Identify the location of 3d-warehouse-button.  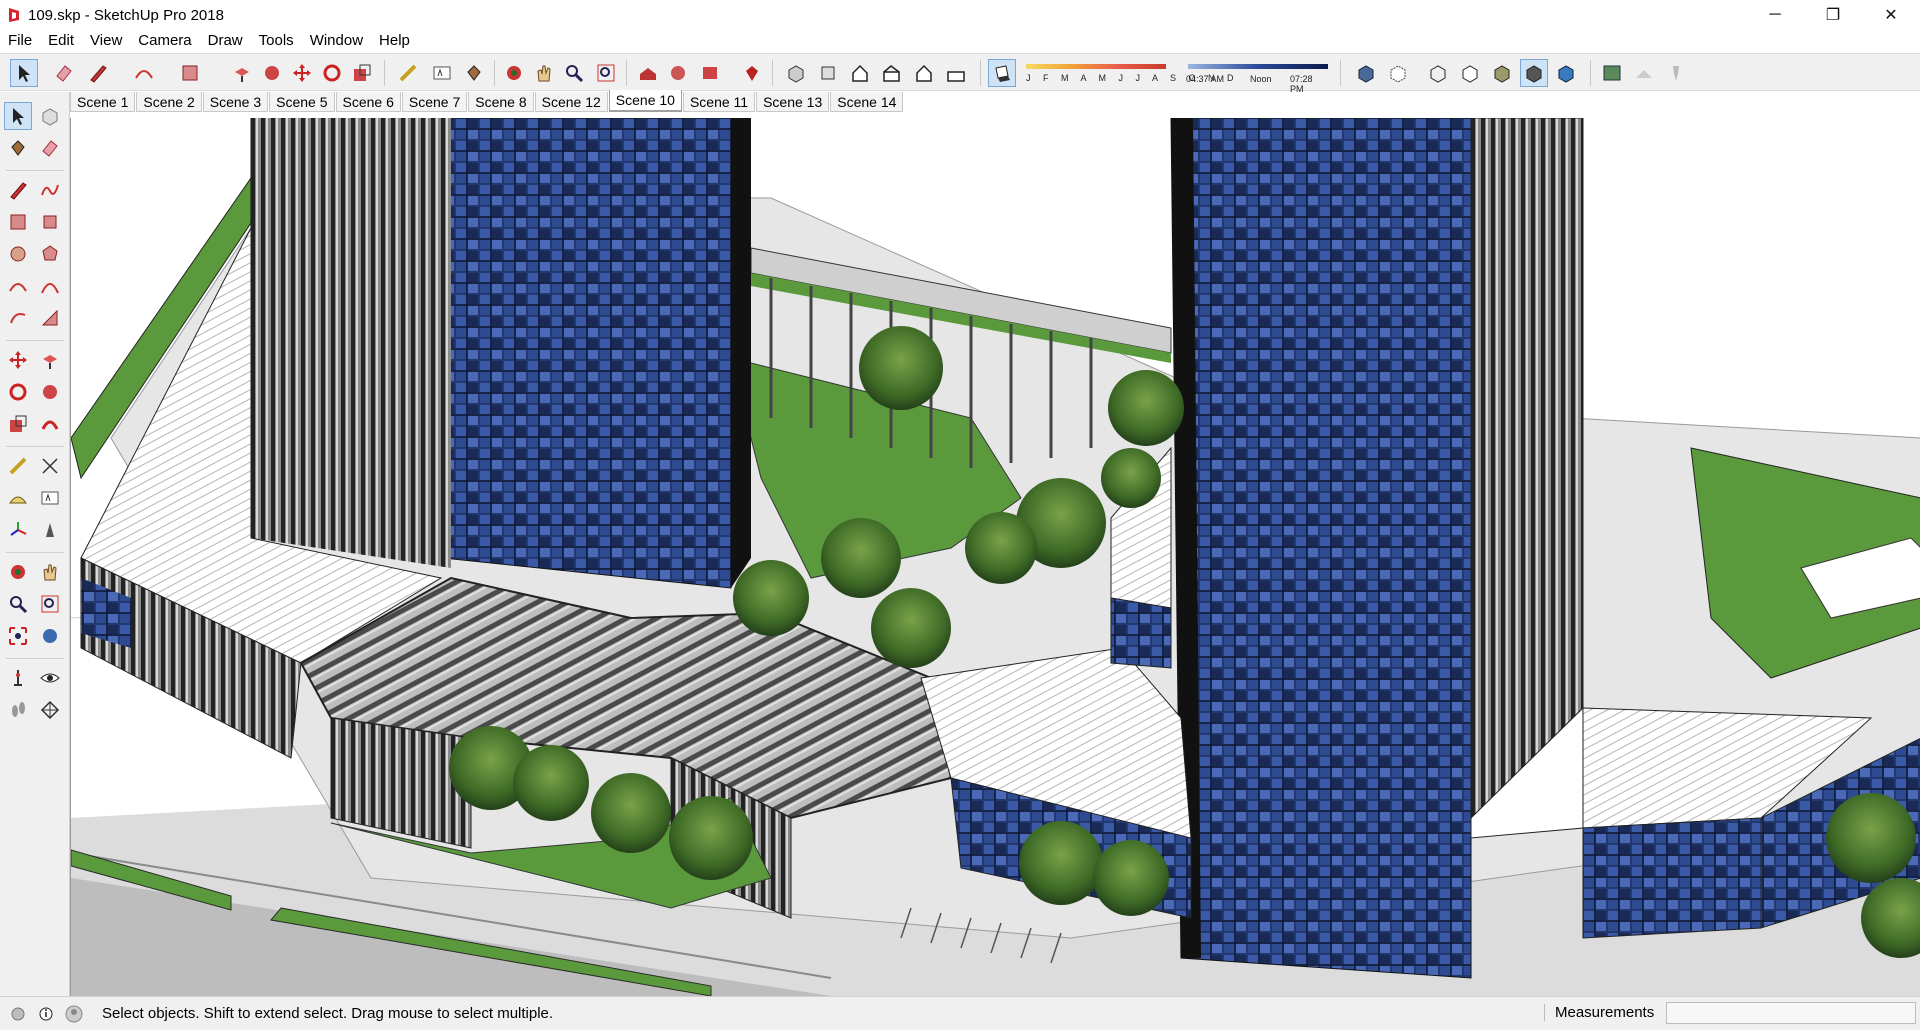
(648, 73).